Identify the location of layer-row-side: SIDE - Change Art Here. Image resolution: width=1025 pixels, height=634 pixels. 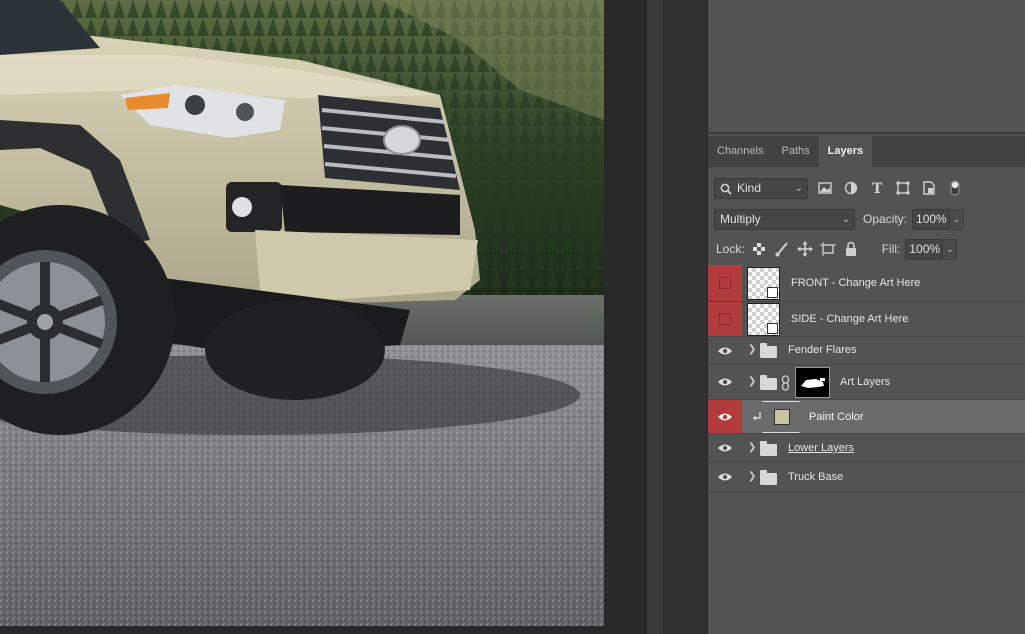
(866, 319).